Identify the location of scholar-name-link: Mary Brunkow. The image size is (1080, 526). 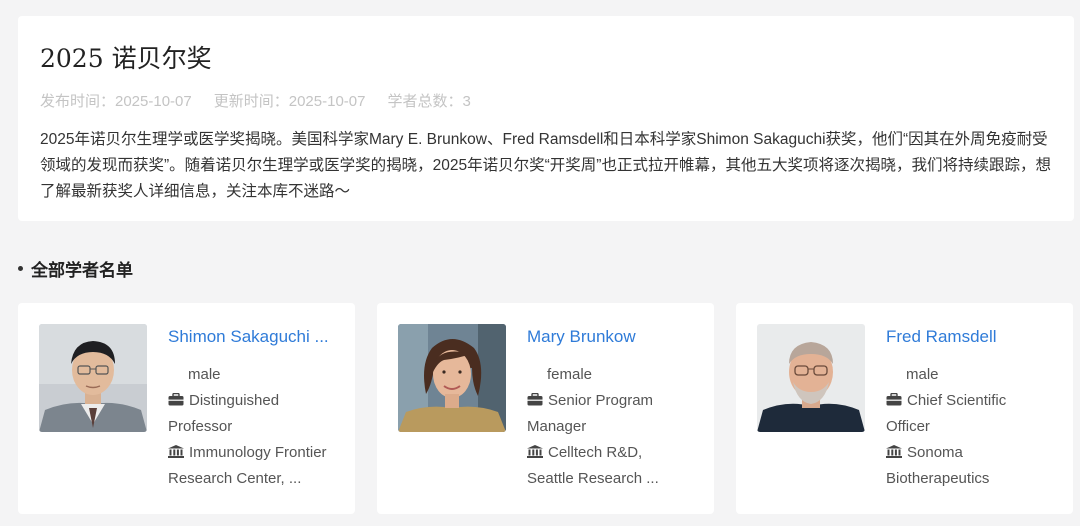
(613, 337).